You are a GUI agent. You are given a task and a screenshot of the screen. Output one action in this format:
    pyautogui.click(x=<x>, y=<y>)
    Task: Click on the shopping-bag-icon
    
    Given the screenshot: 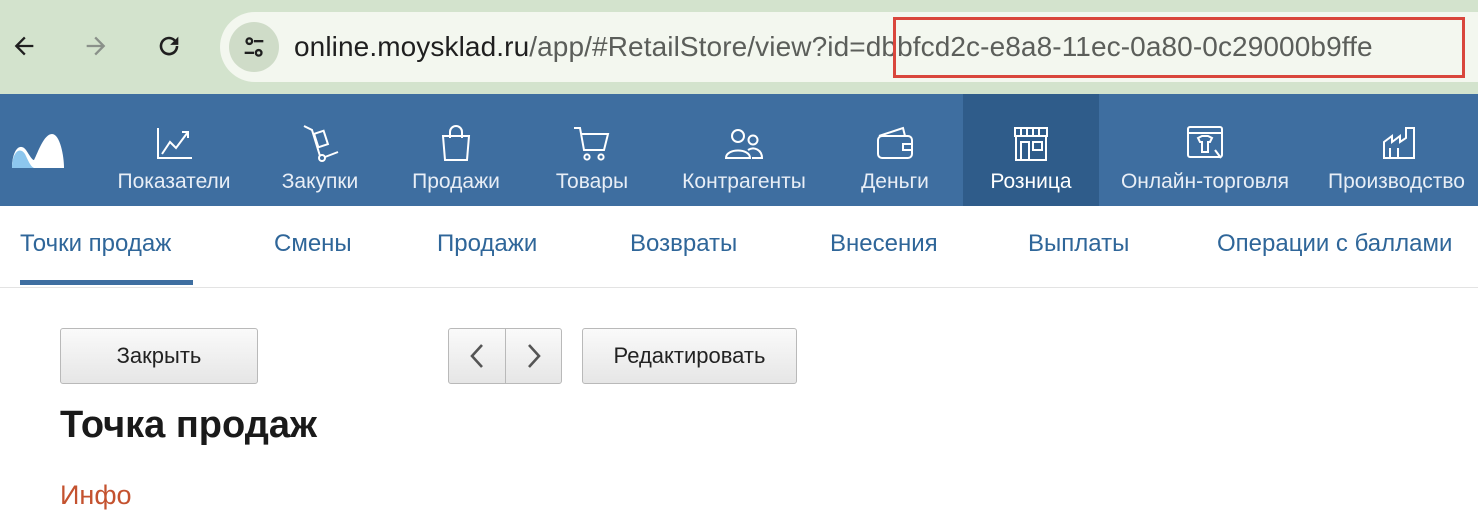 What is the action you would take?
    pyautogui.click(x=456, y=143)
    